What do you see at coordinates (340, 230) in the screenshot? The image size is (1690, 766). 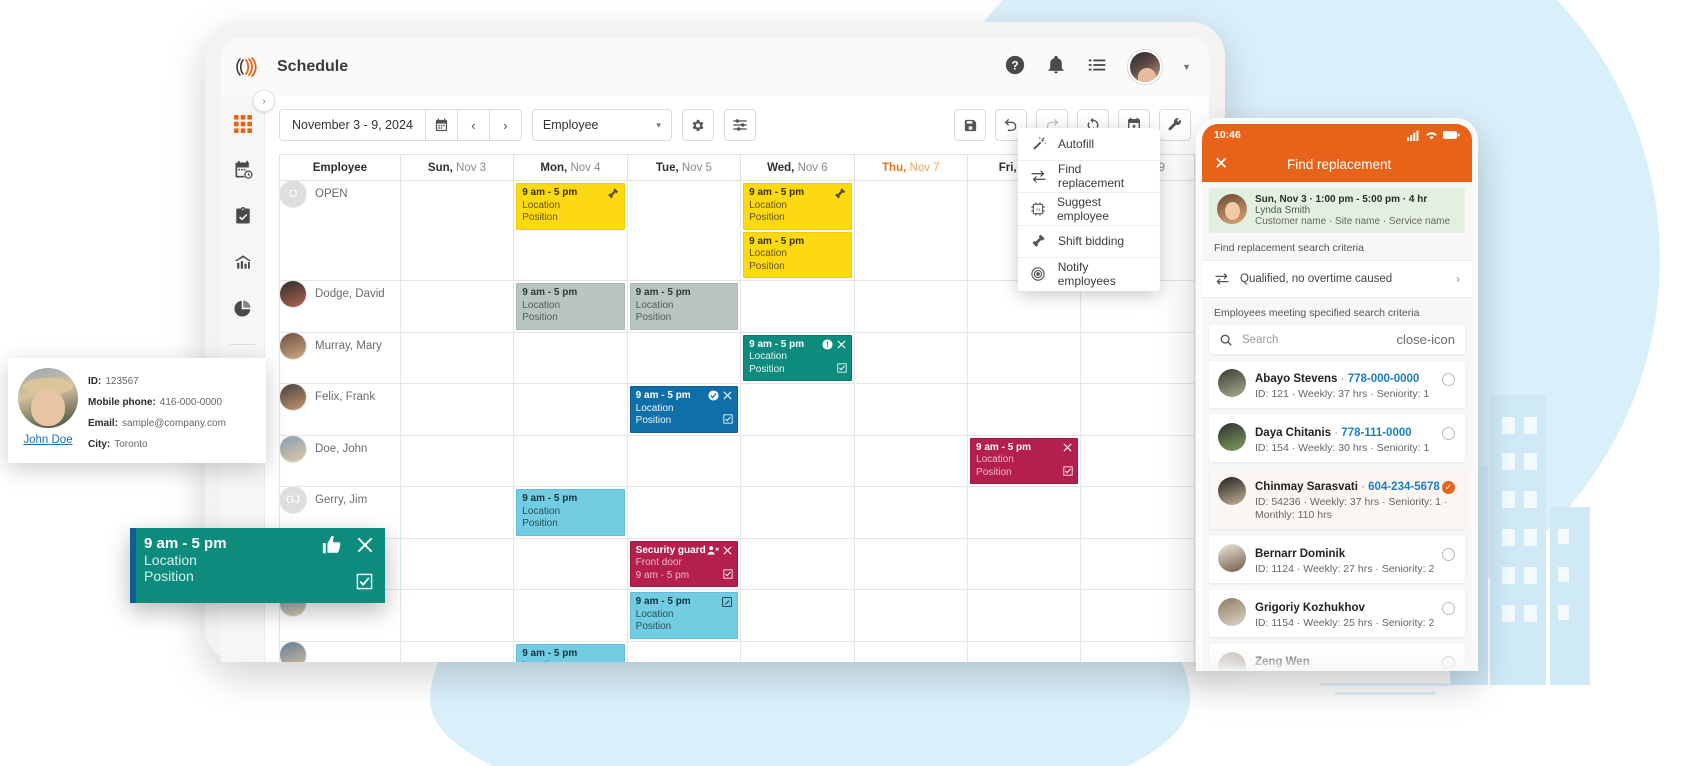 I see `employee-cell-open: O OPEN` at bounding box center [340, 230].